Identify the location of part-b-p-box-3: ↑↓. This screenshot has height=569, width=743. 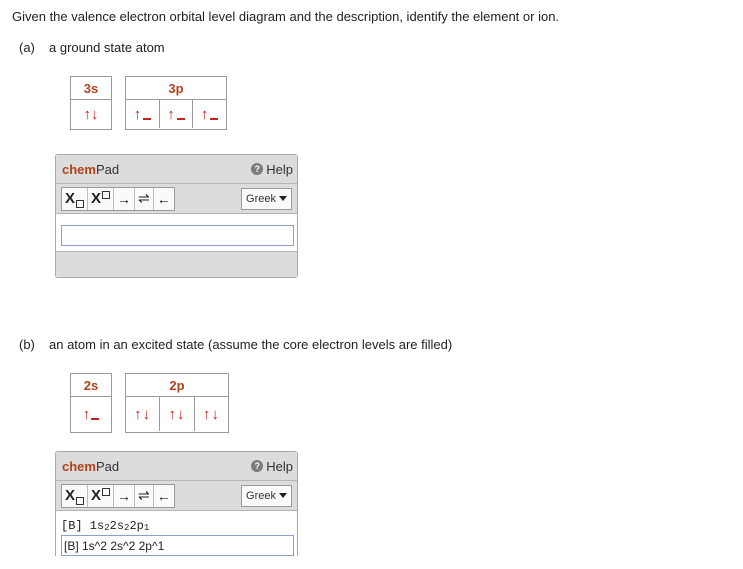
(211, 414).